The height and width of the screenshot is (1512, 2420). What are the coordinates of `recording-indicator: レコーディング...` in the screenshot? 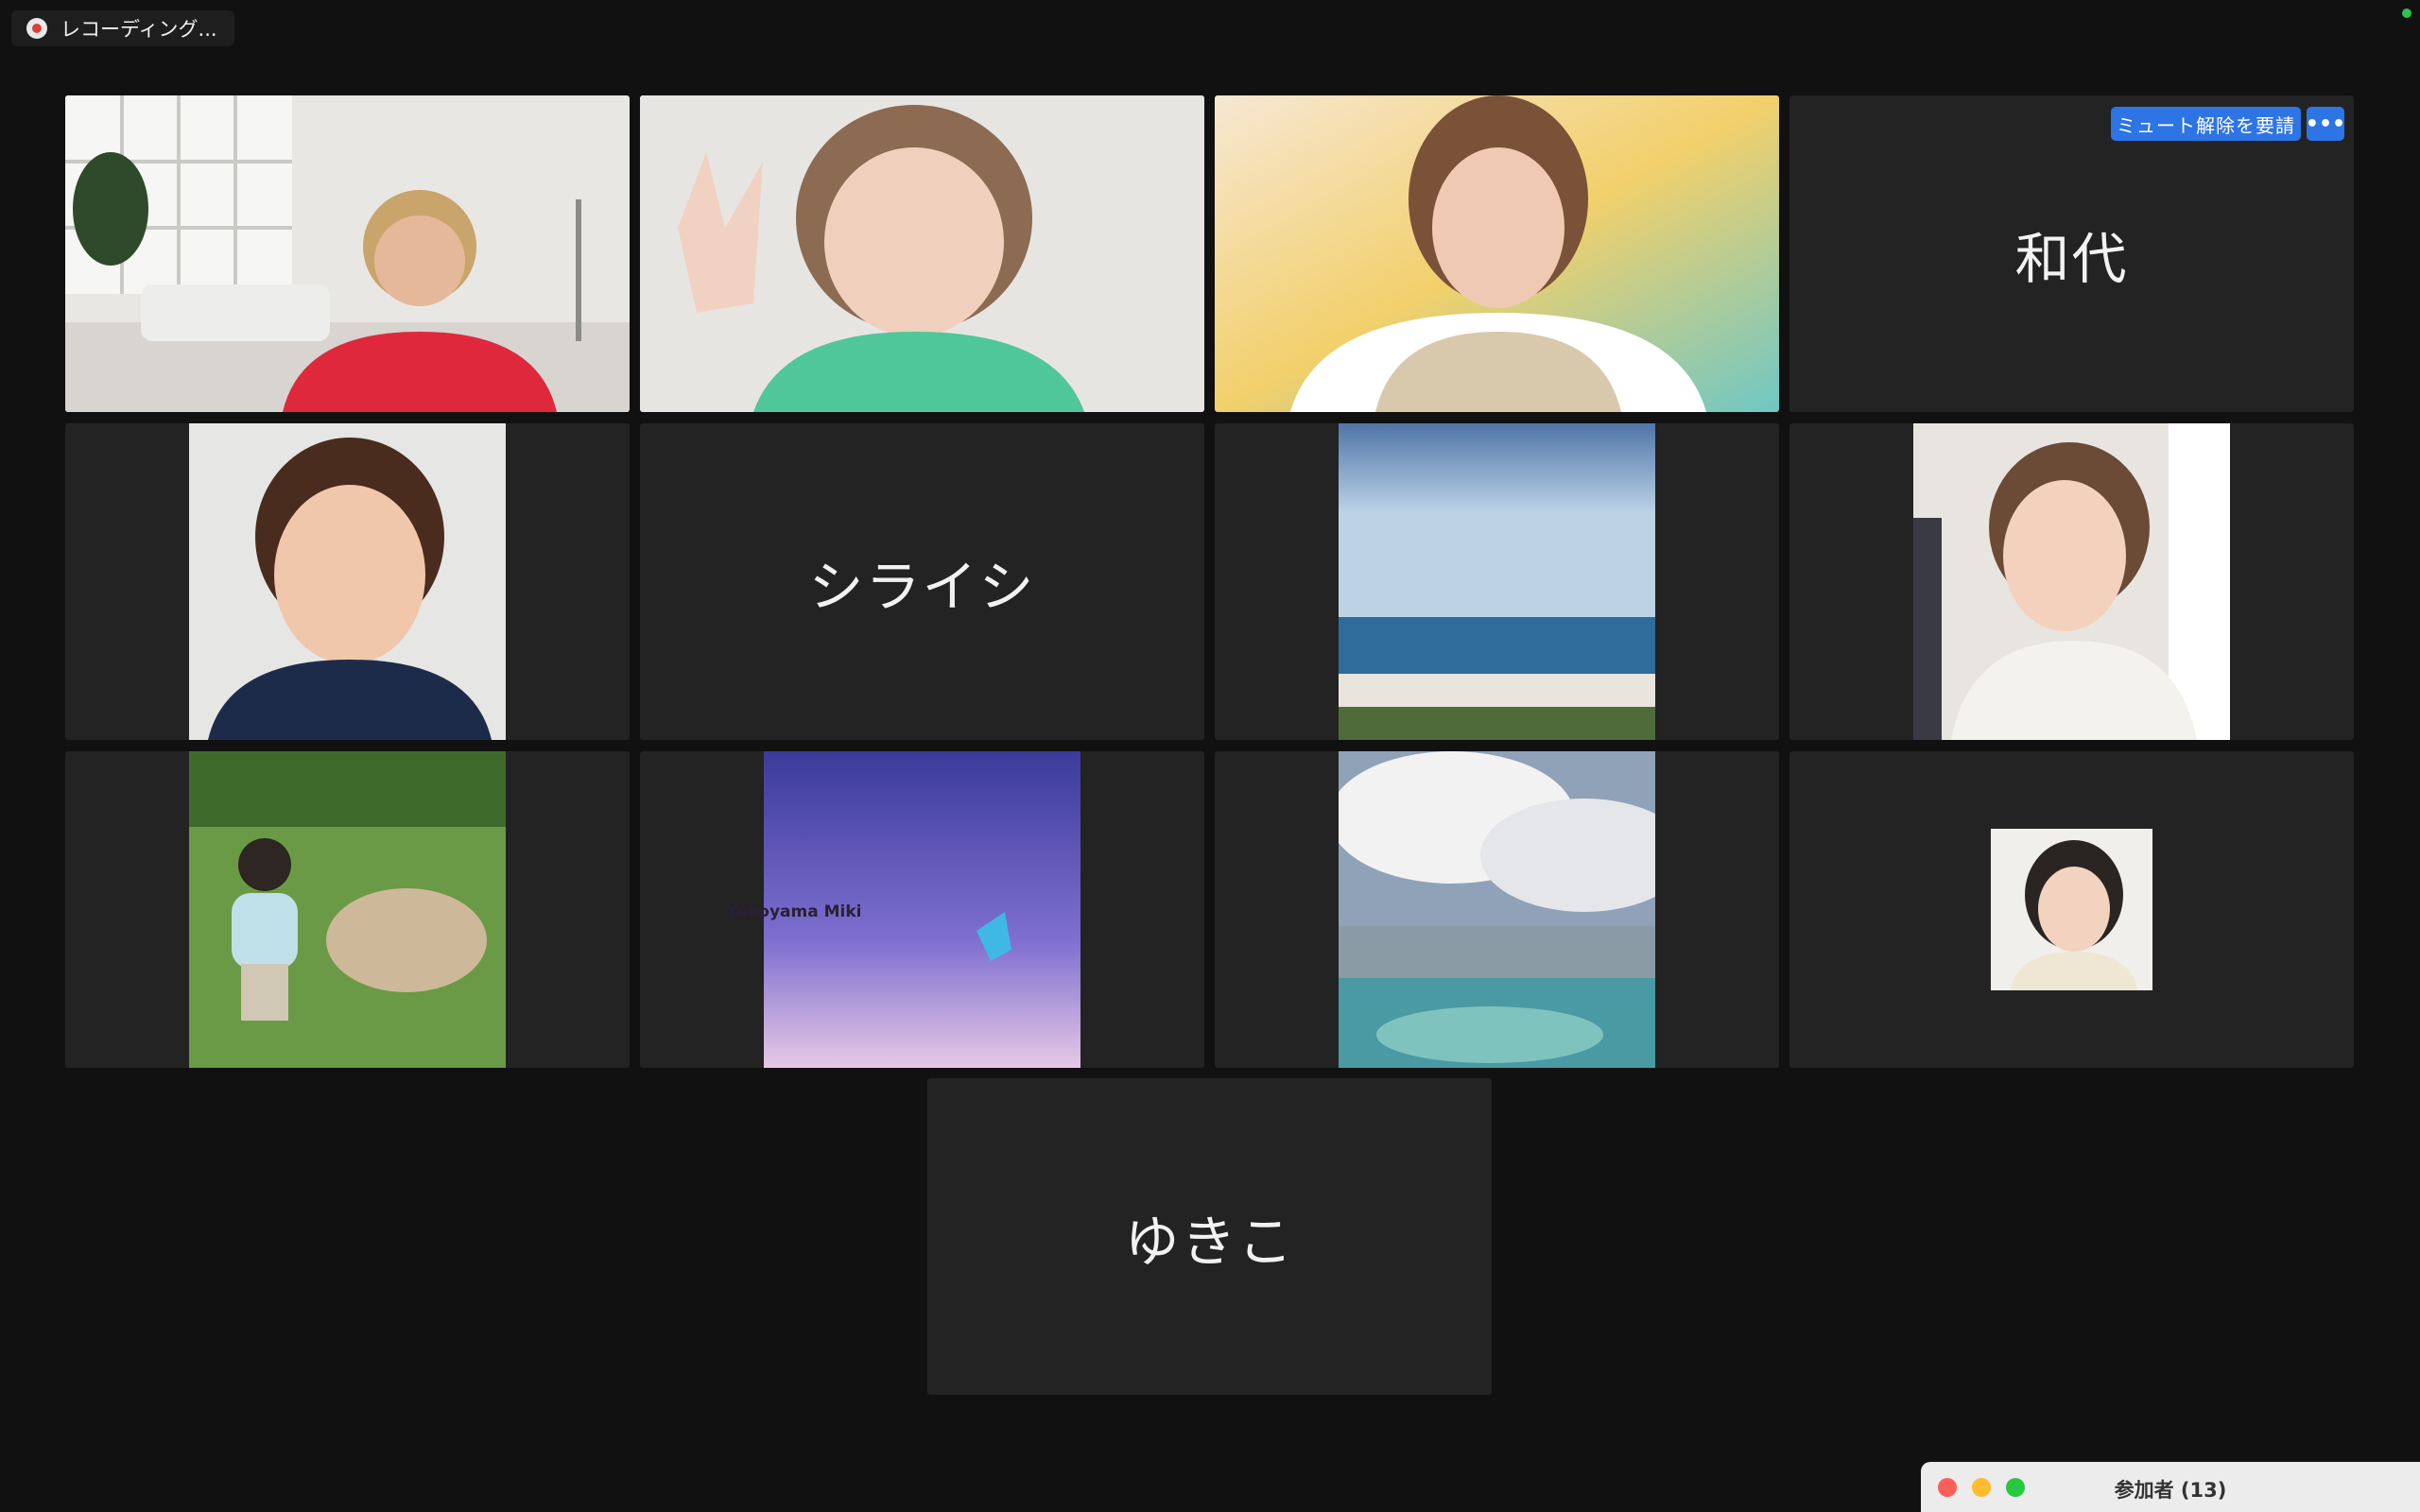 It's located at (123, 28).